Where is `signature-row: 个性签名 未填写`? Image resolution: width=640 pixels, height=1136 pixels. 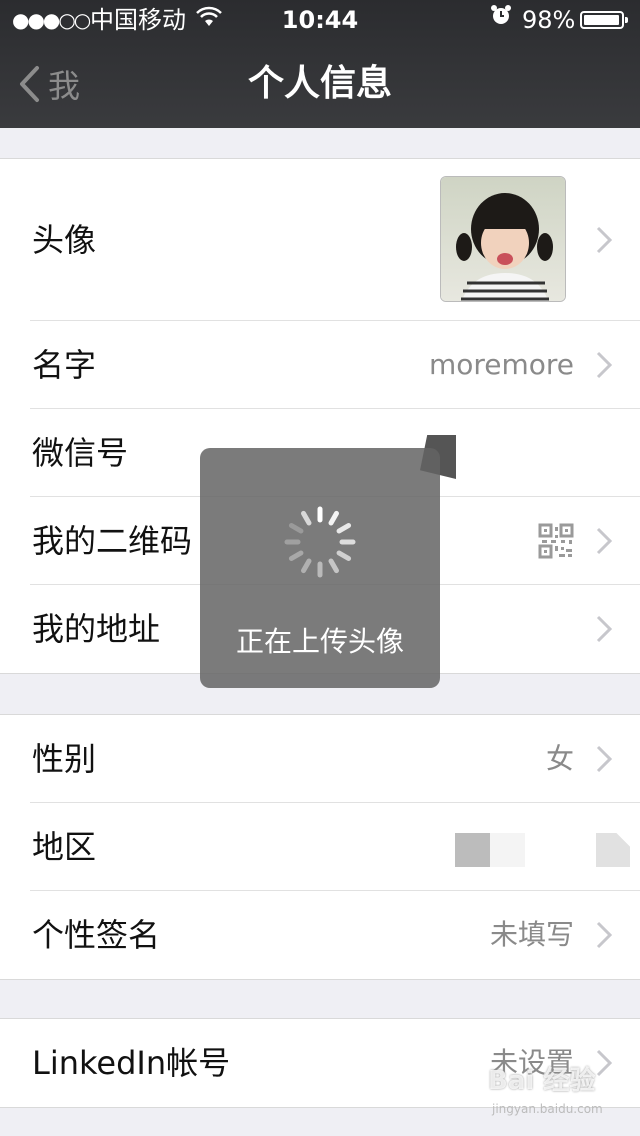 signature-row: 个性签名 未填写 is located at coordinates (320, 935).